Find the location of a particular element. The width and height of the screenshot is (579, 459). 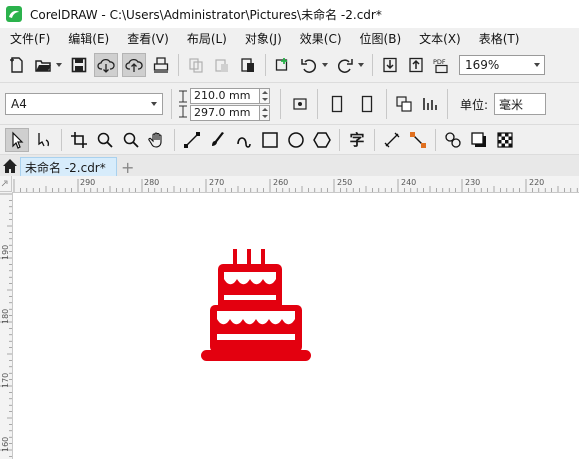

shape-tool-button is located at coordinates (44, 140).